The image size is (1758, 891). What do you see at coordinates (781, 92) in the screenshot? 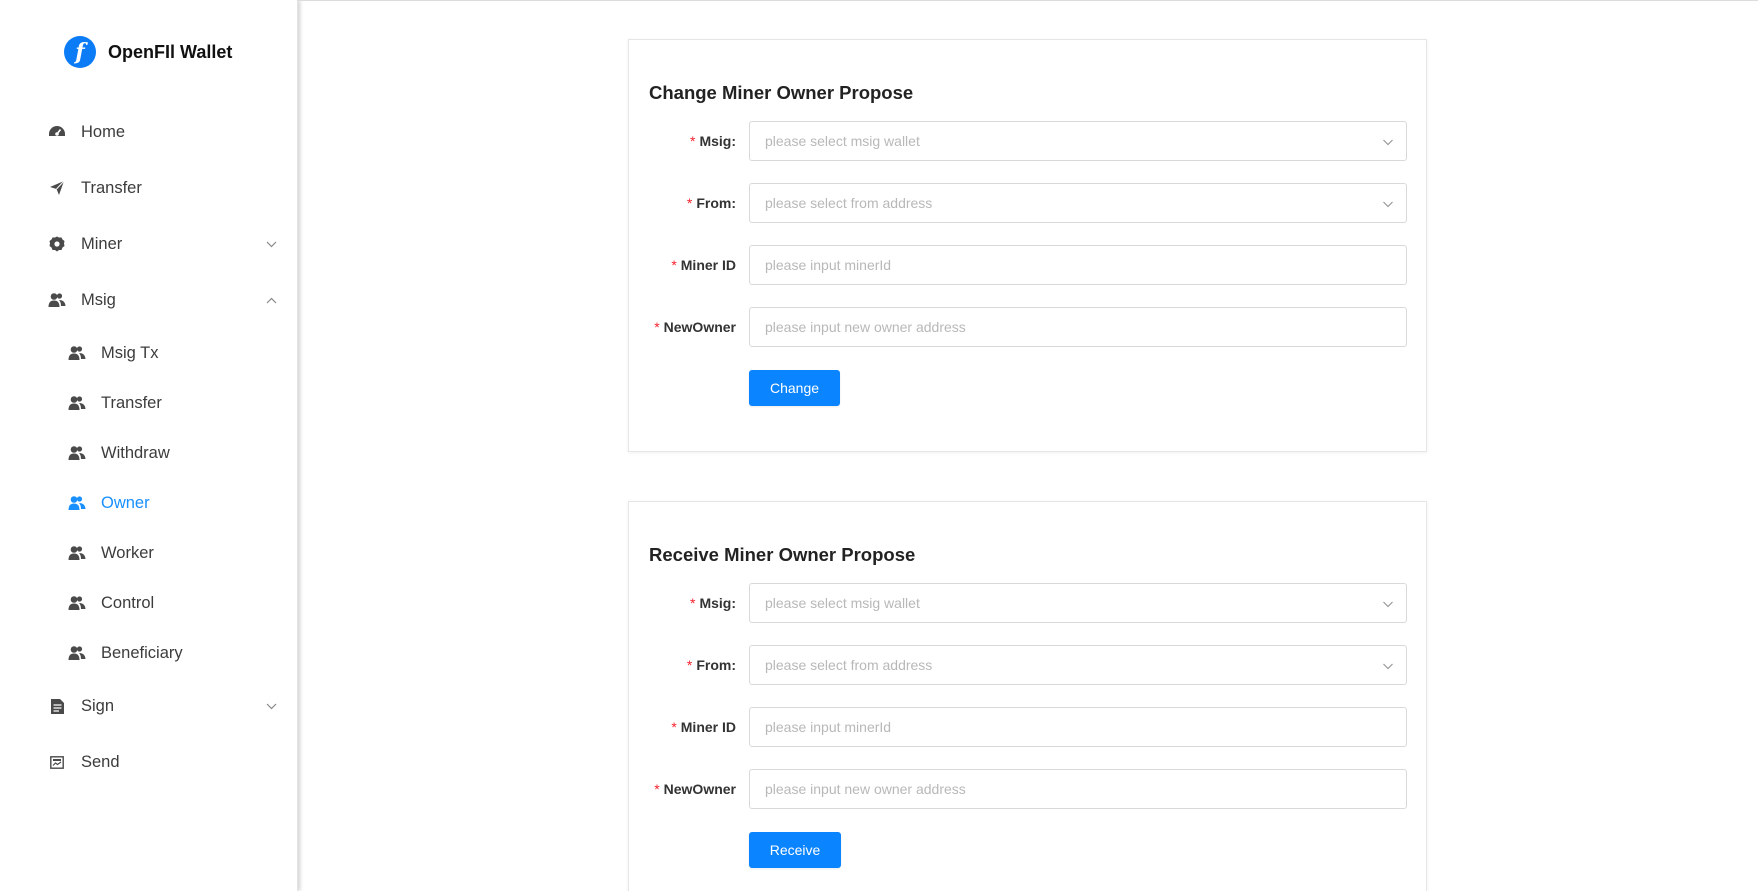
I see `card-title: Change Miner Owner Propose` at bounding box center [781, 92].